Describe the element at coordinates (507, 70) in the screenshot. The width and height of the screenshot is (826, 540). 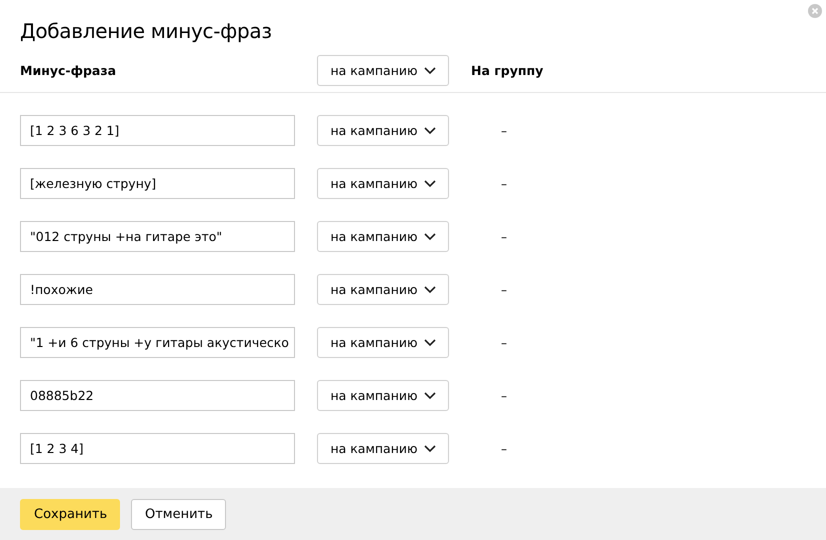
I see `column-header: На группу` at that location.